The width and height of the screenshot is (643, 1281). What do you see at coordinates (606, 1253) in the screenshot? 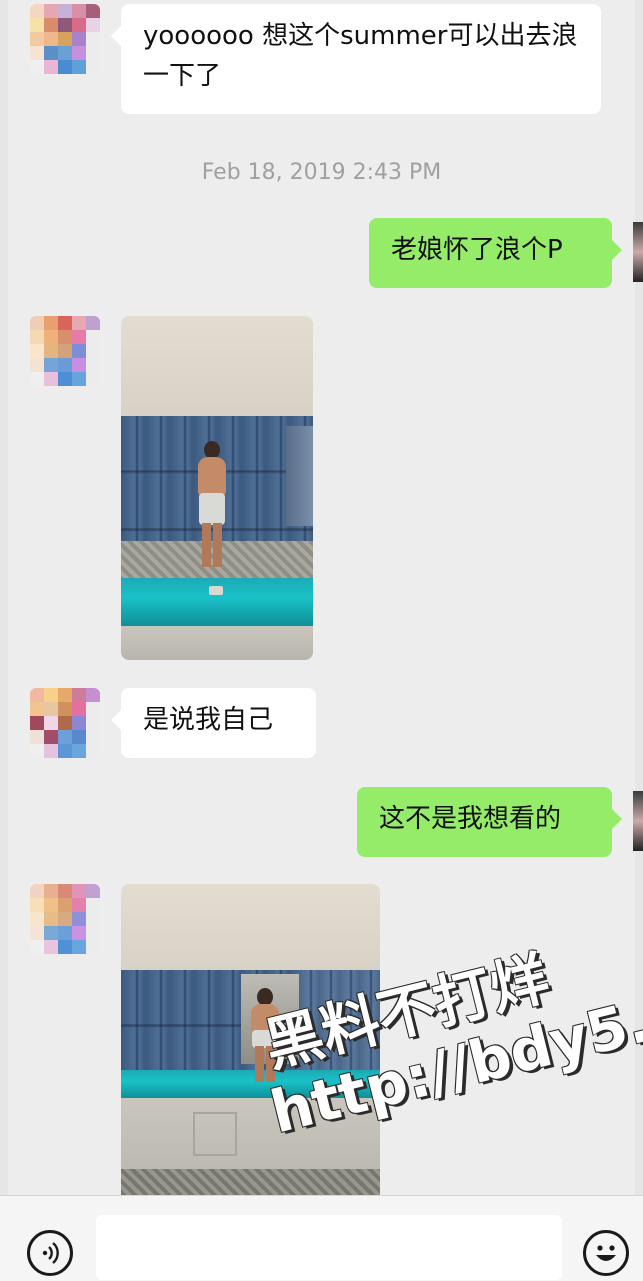
I see `emoji-icon` at bounding box center [606, 1253].